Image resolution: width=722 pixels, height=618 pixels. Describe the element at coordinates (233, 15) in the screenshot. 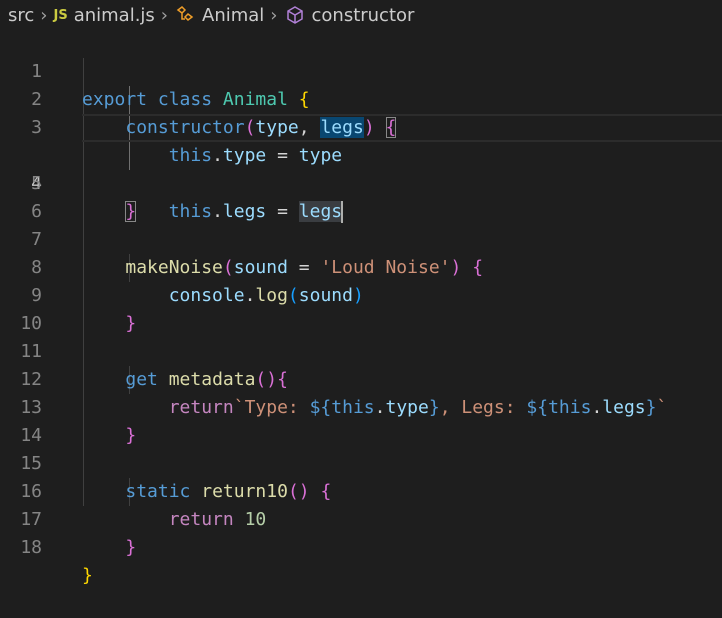

I see `breadcrumb-class: Animal` at that location.